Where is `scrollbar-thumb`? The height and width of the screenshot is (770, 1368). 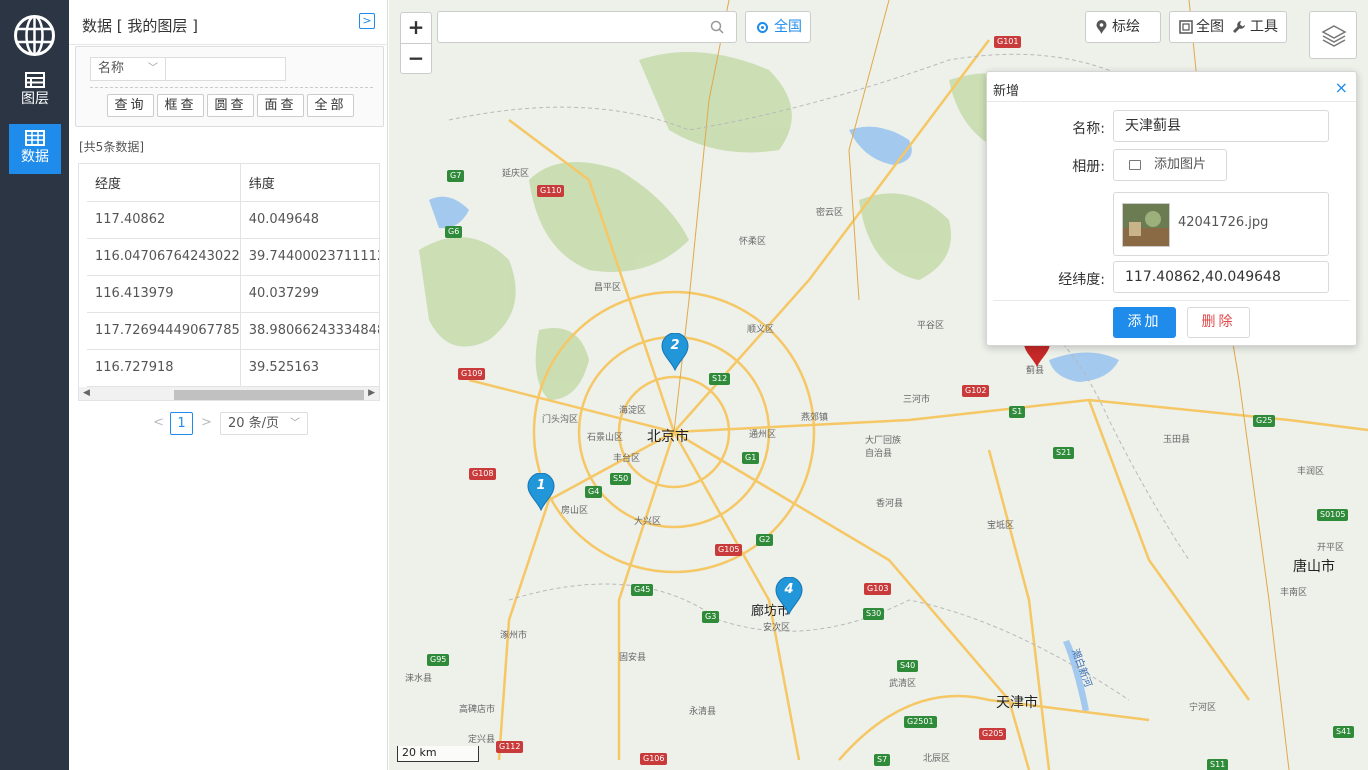
scrollbar-thumb is located at coordinates (269, 395).